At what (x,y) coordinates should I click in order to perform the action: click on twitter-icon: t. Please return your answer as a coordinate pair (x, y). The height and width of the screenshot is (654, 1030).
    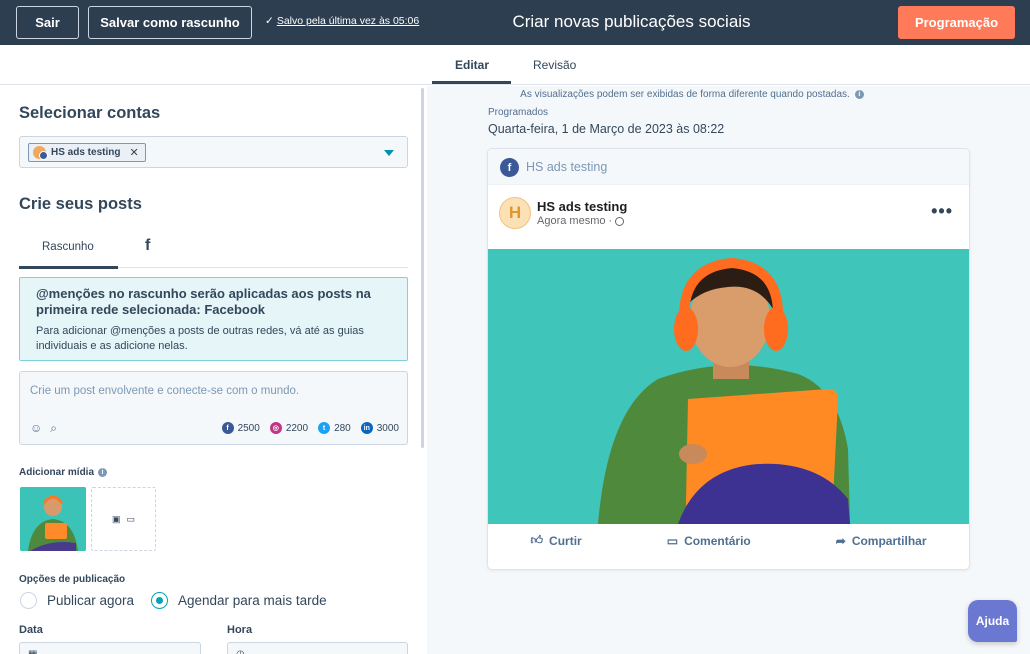
    Looking at the image, I should click on (324, 428).